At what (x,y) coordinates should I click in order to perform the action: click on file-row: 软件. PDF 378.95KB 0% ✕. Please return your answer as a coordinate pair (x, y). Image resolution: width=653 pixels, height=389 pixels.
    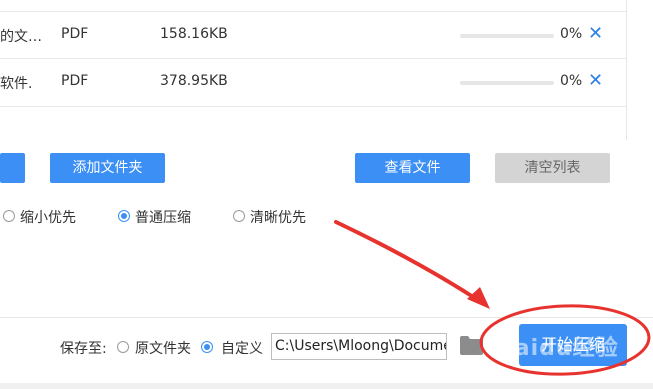
    Looking at the image, I should click on (313, 82).